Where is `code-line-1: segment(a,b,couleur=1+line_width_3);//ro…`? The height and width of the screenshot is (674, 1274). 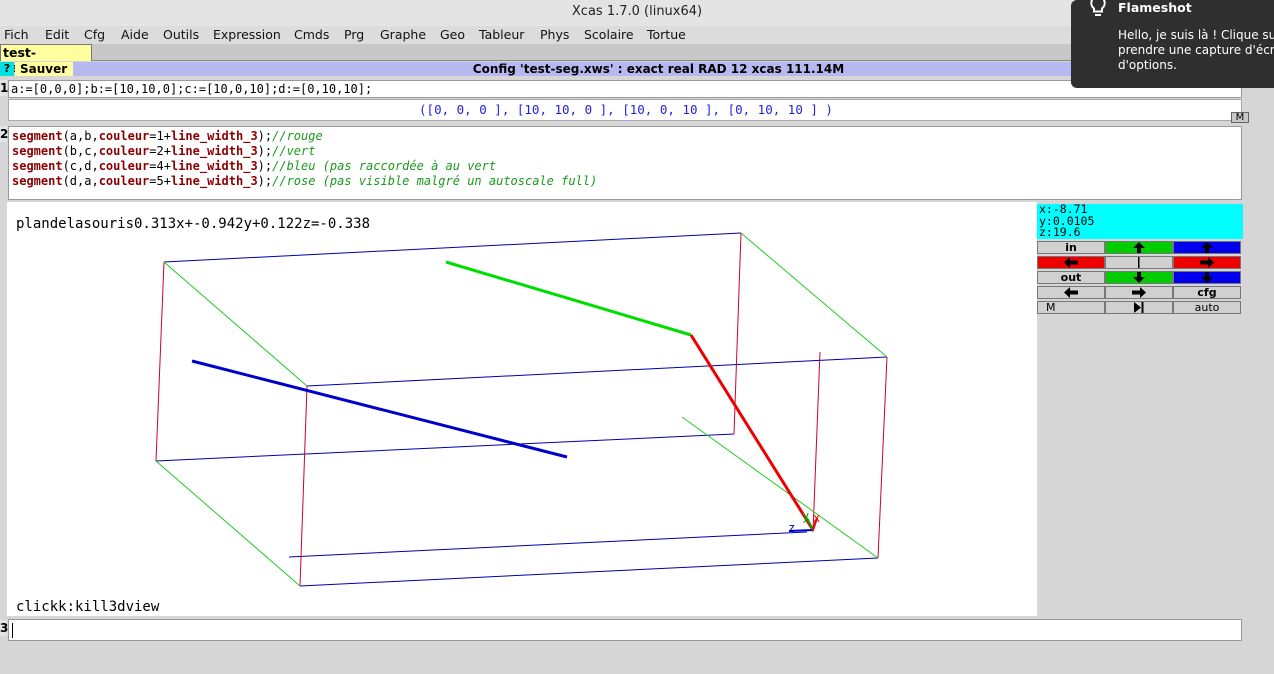 code-line-1: segment(a,b,couleur=1+line_width_3);//ro… is located at coordinates (167, 136).